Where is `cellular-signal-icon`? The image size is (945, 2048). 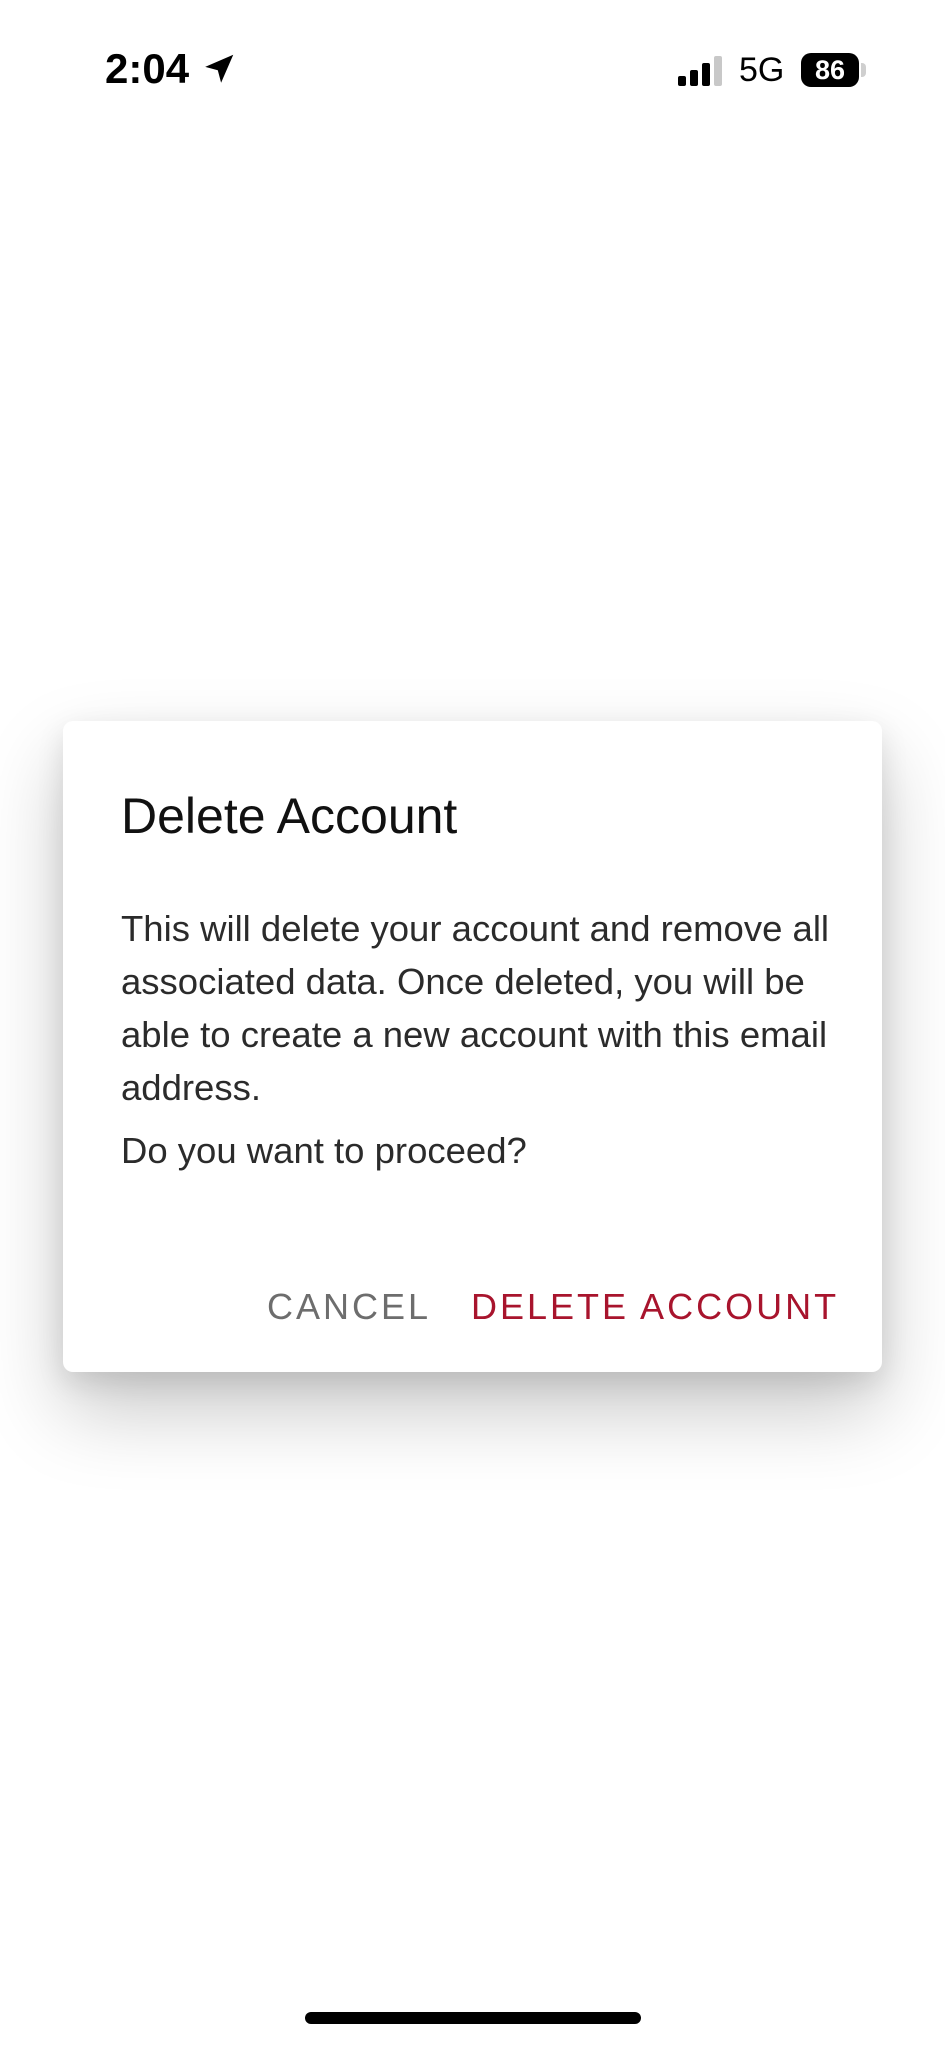
cellular-signal-icon is located at coordinates (700, 71).